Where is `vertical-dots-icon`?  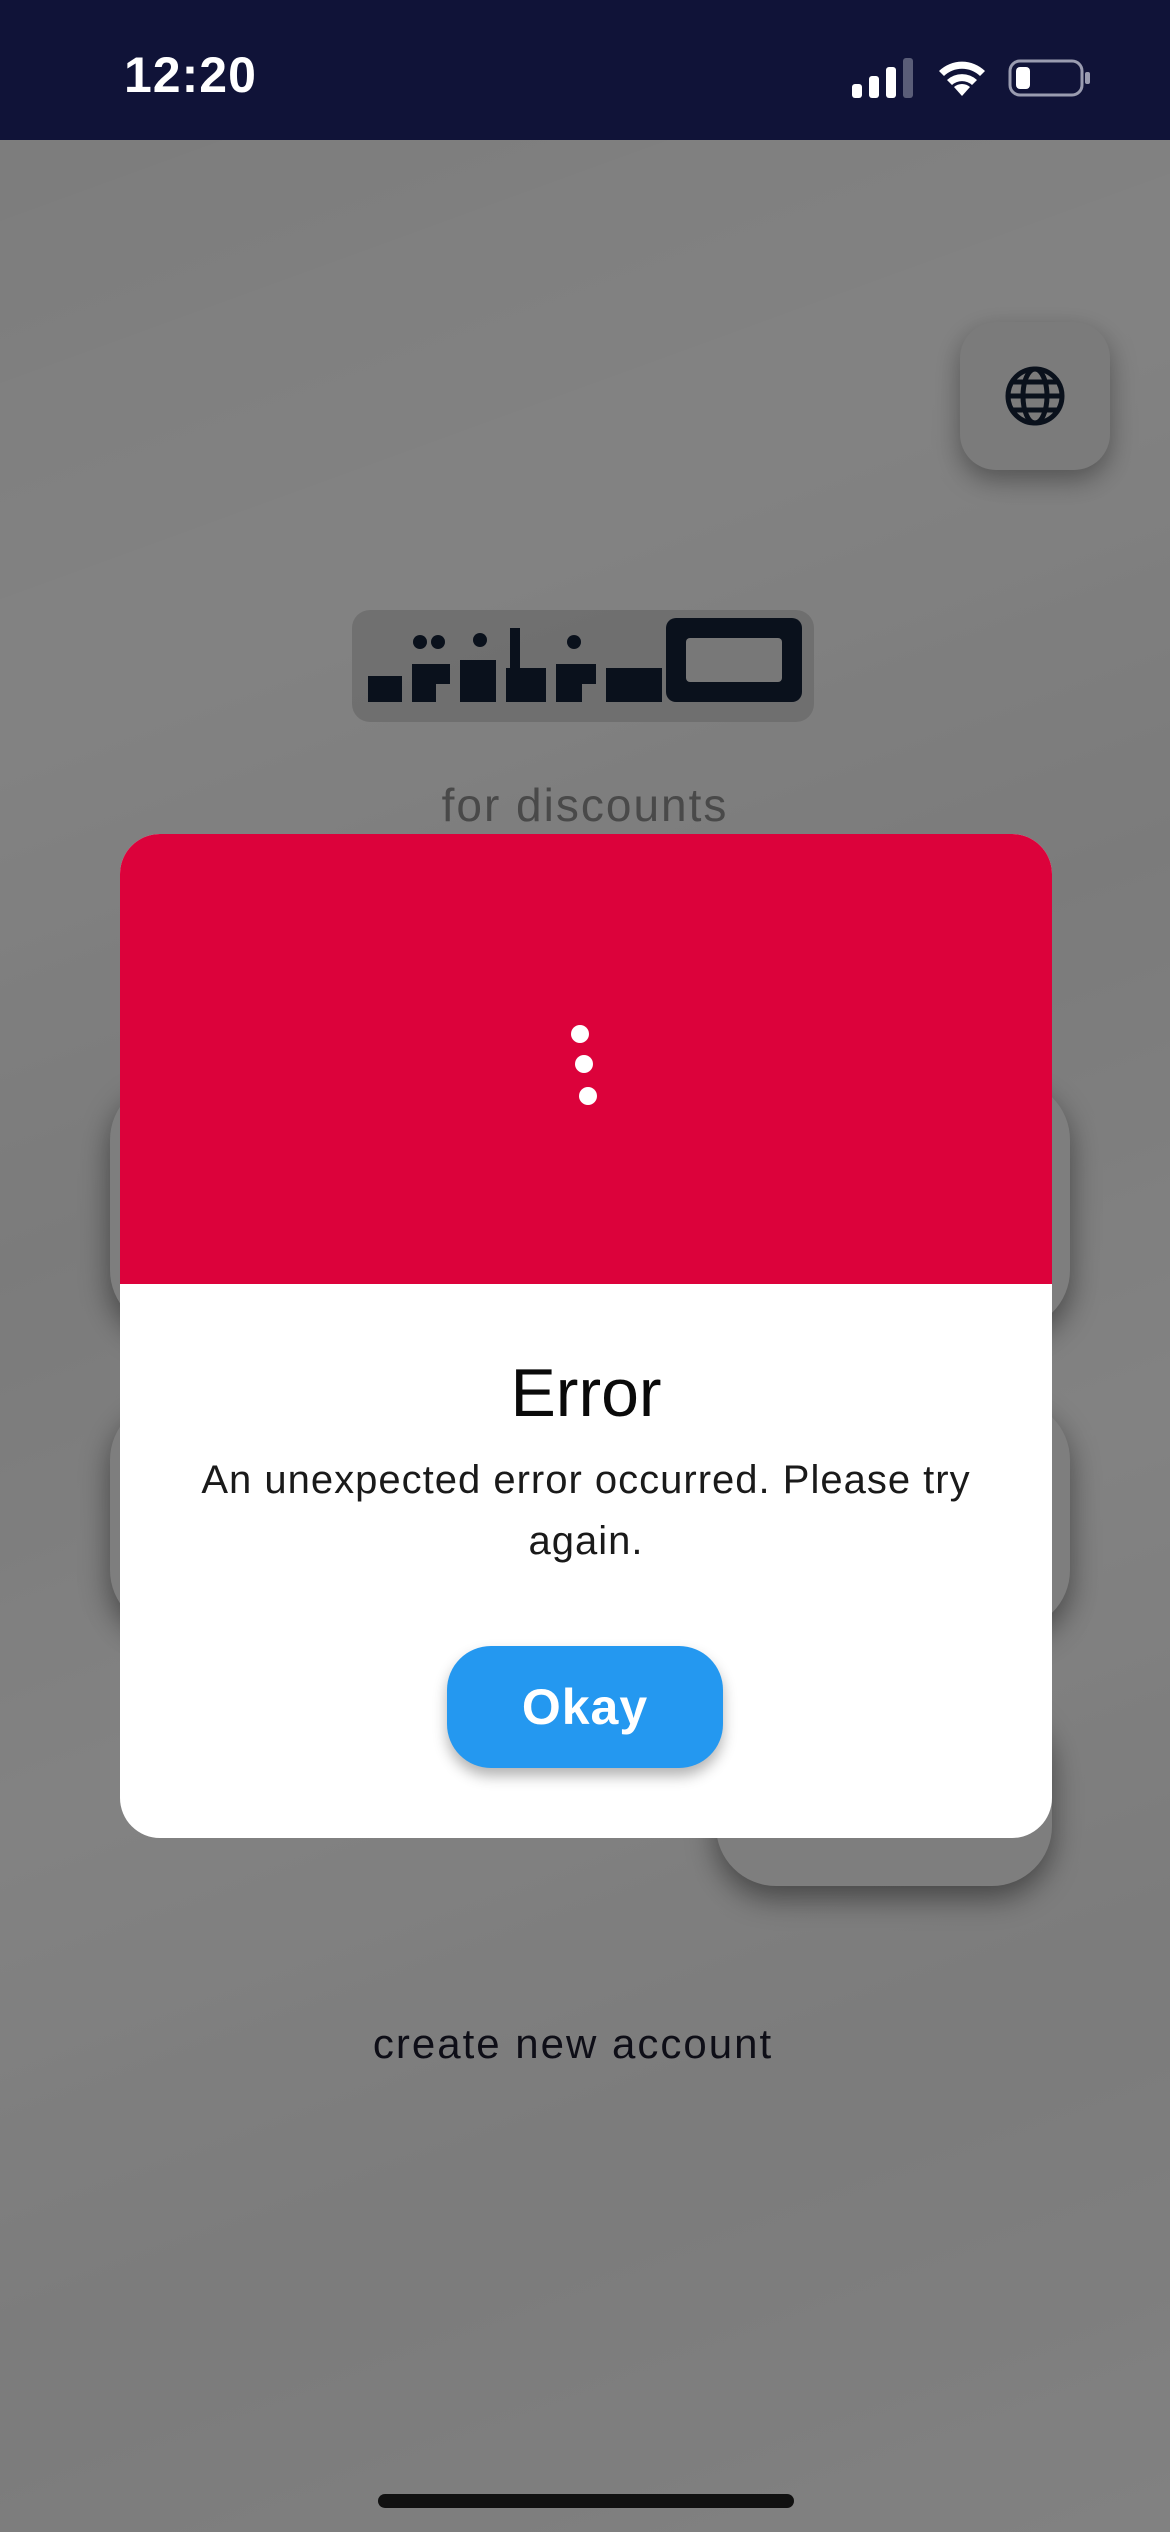
vertical-dots-icon is located at coordinates (584, 1065).